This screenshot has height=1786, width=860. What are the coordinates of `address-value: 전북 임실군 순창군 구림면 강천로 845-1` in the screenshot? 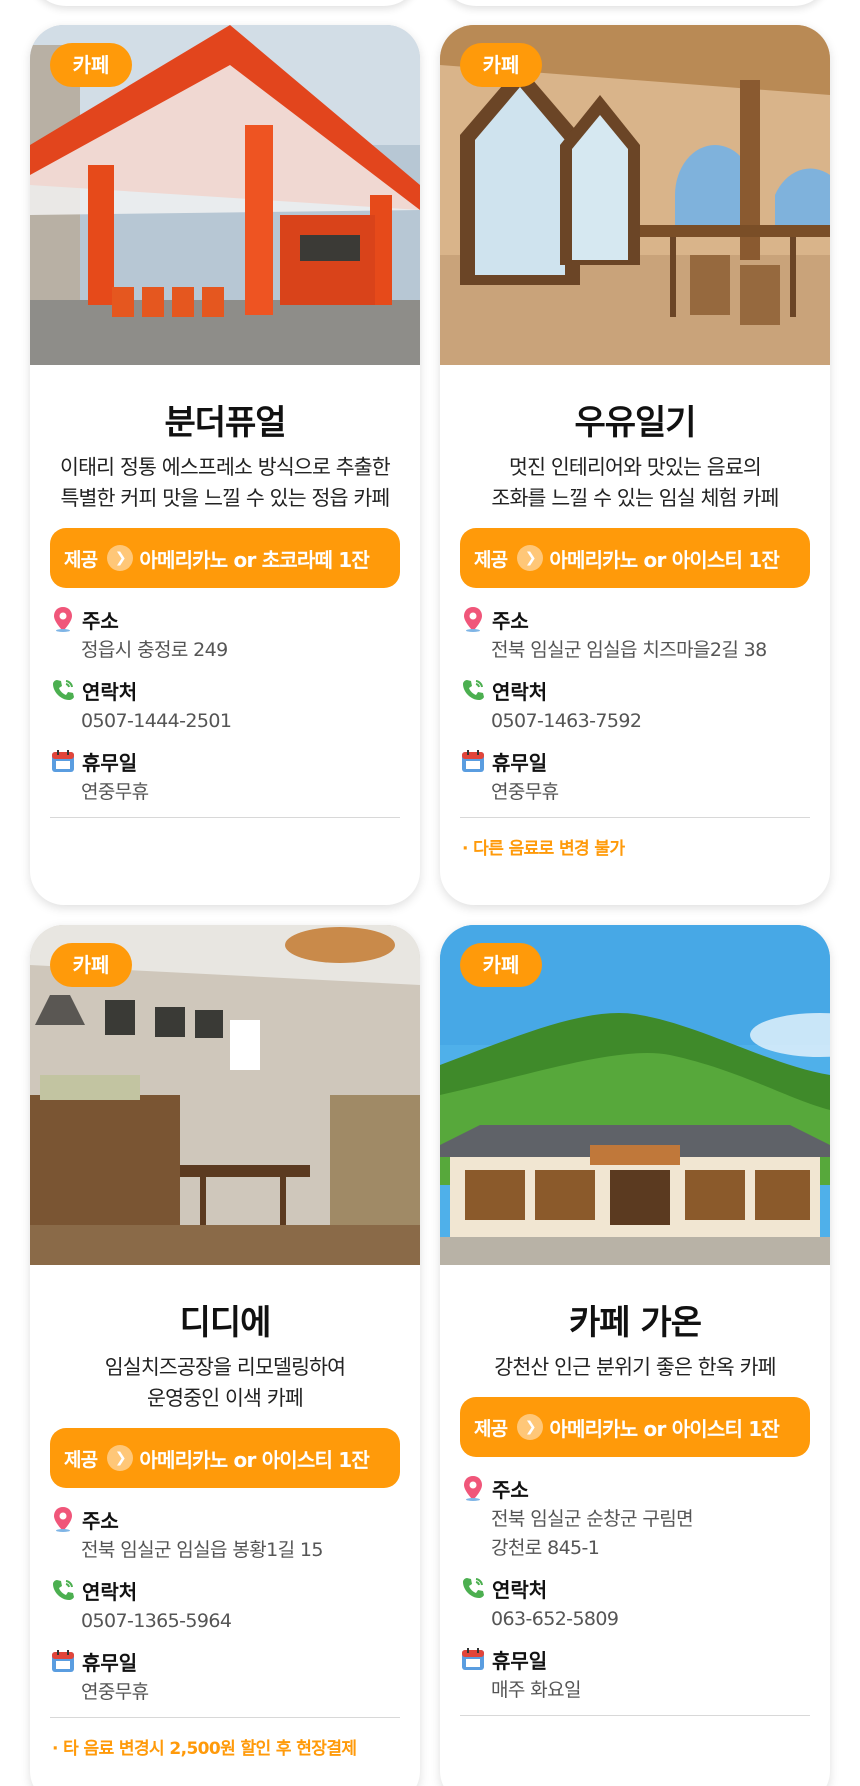 It's located at (592, 1533).